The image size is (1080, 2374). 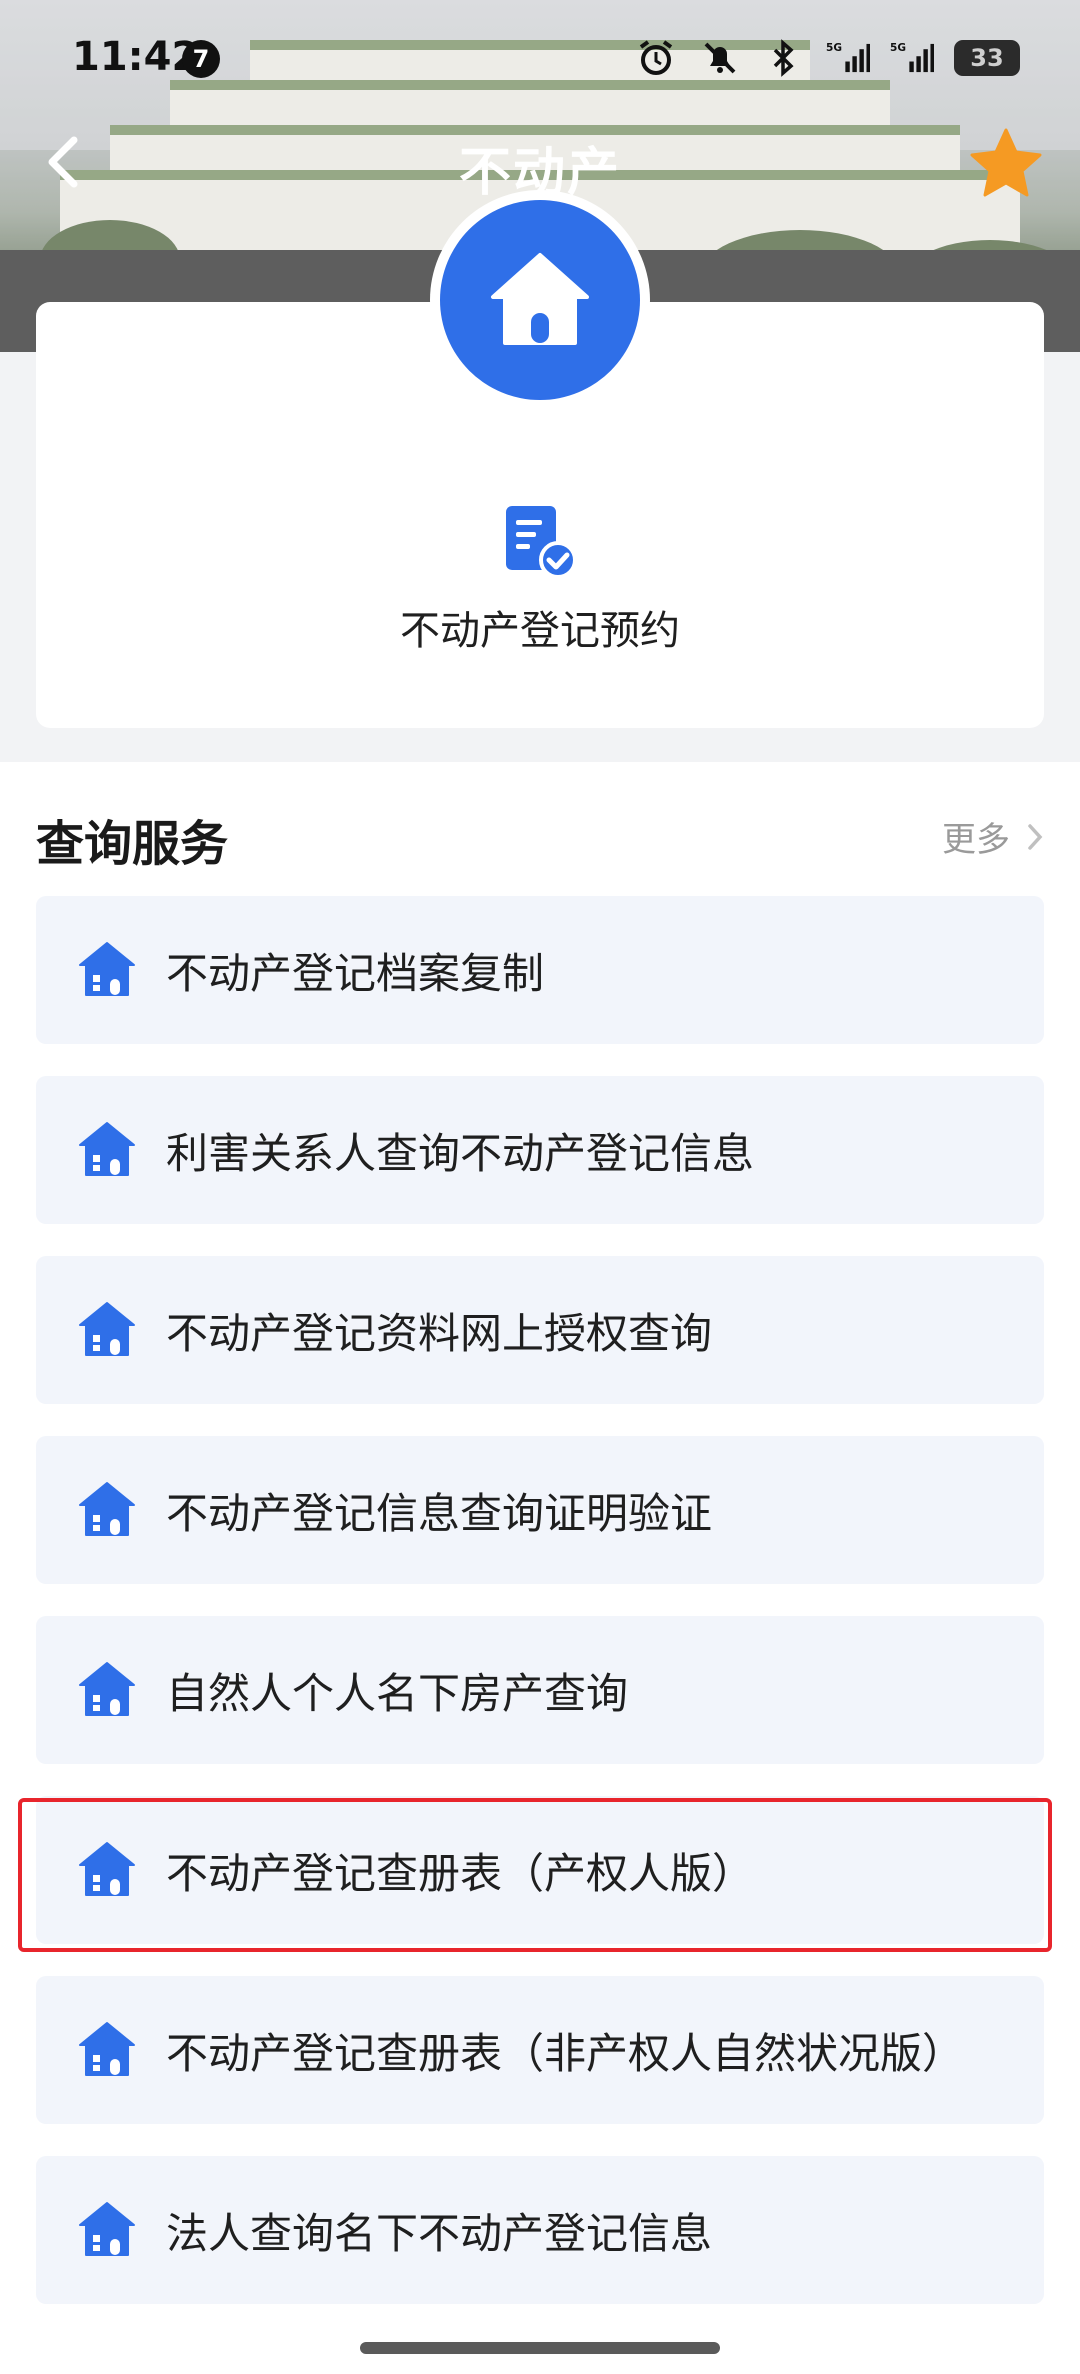 What do you see at coordinates (397, 1693) in the screenshot?
I see `service-item-label: 自然人个人名下房产查询` at bounding box center [397, 1693].